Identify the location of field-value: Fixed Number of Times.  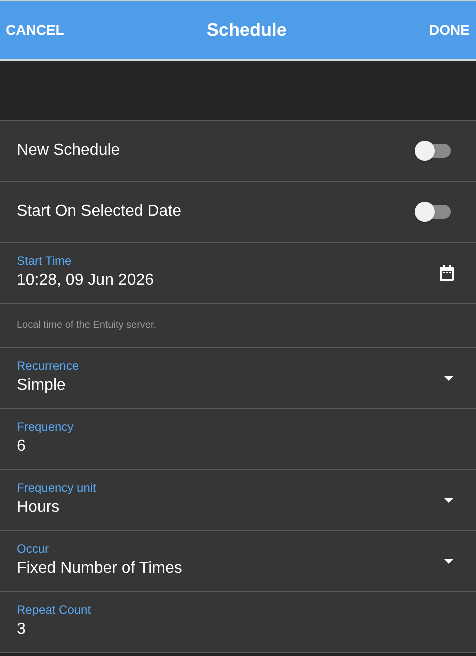
(99, 569).